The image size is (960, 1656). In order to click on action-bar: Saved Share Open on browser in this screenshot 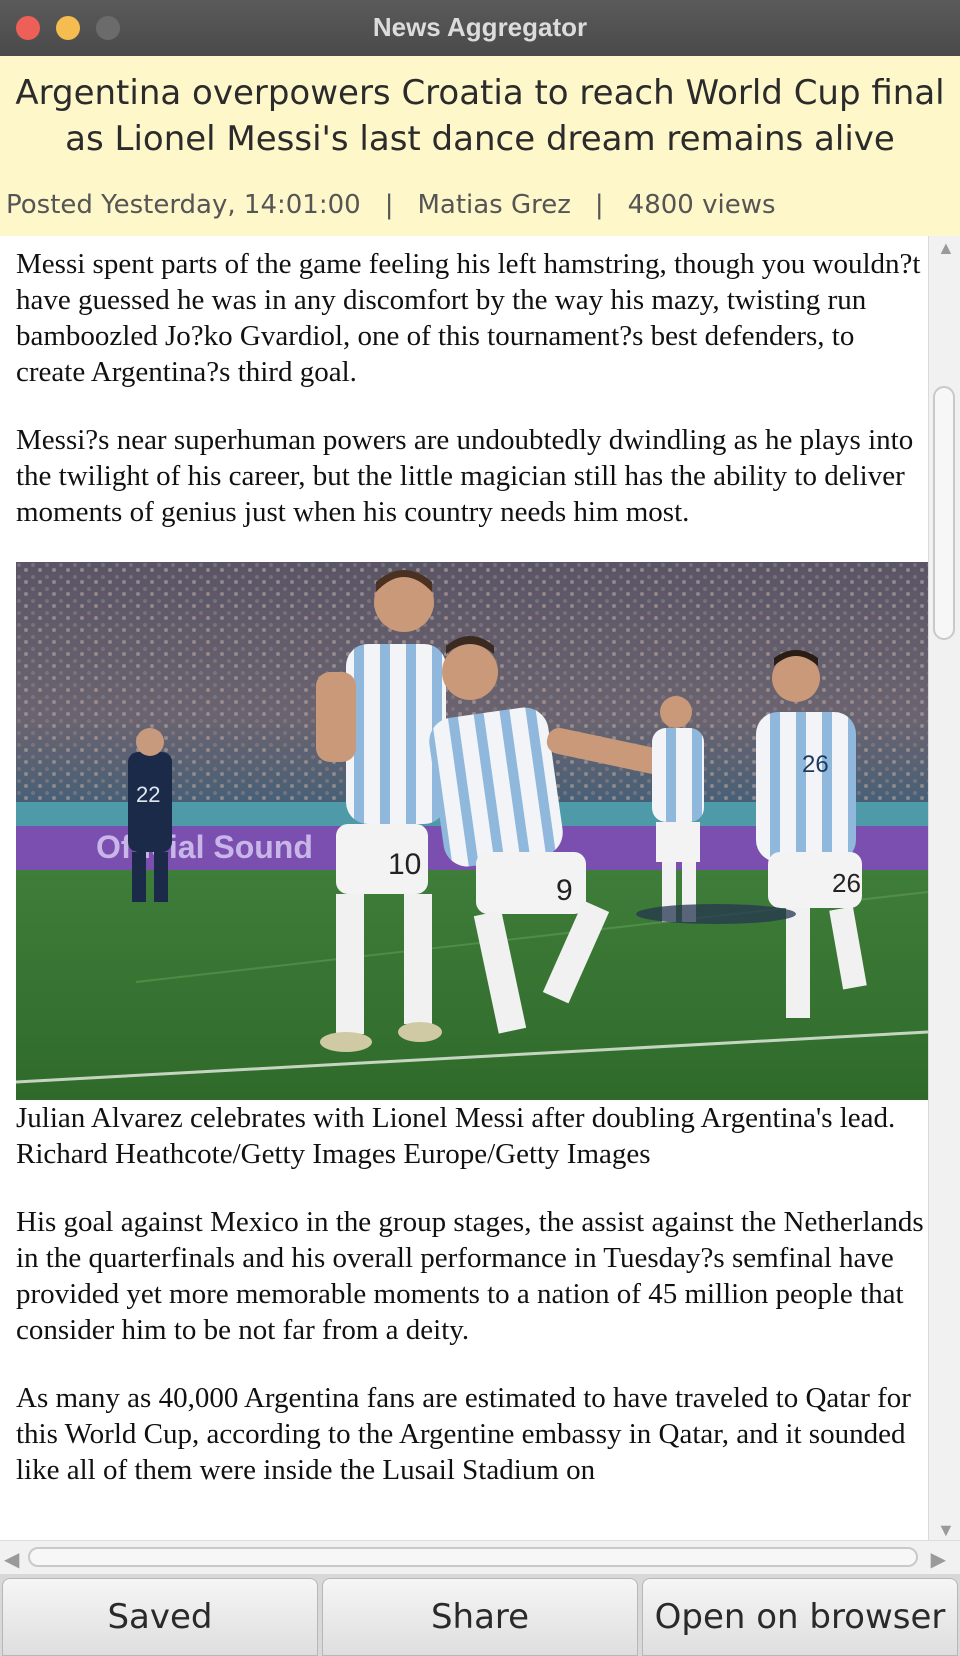, I will do `click(480, 1615)`.